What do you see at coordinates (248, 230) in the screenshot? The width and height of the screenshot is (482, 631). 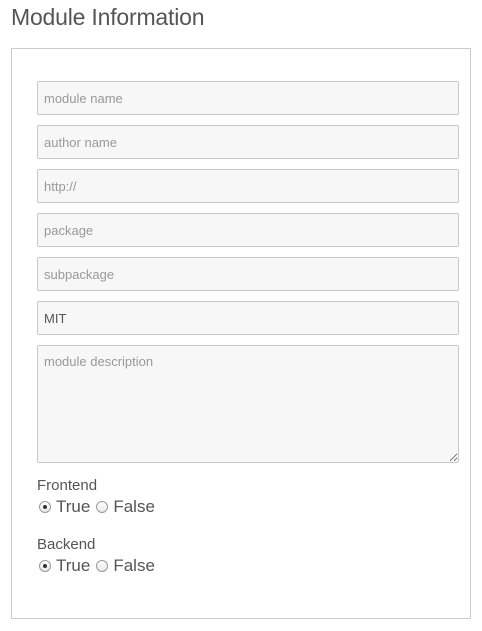 I see `package-input` at bounding box center [248, 230].